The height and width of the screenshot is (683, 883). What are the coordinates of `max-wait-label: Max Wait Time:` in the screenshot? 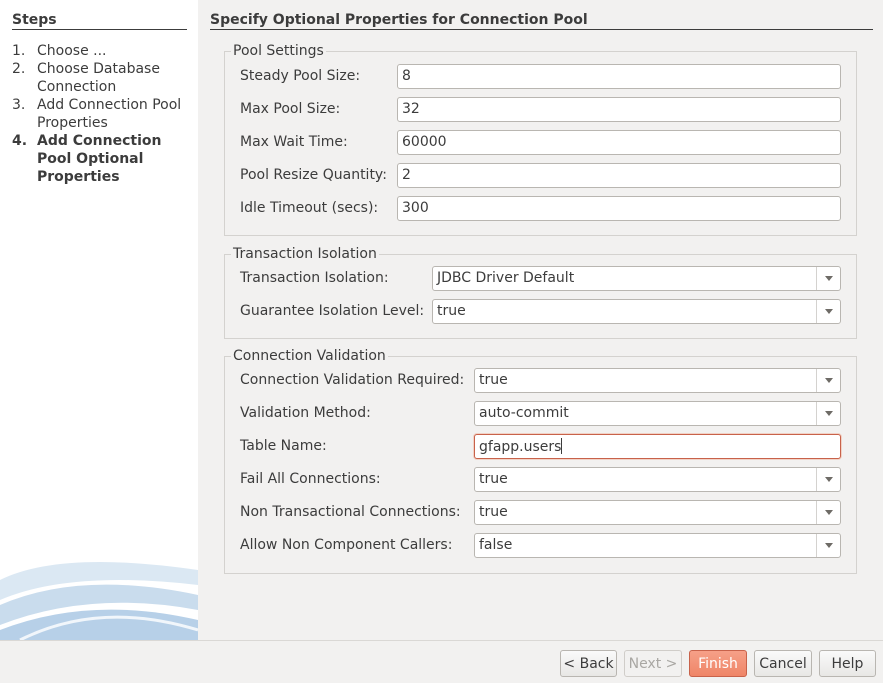 It's located at (294, 142).